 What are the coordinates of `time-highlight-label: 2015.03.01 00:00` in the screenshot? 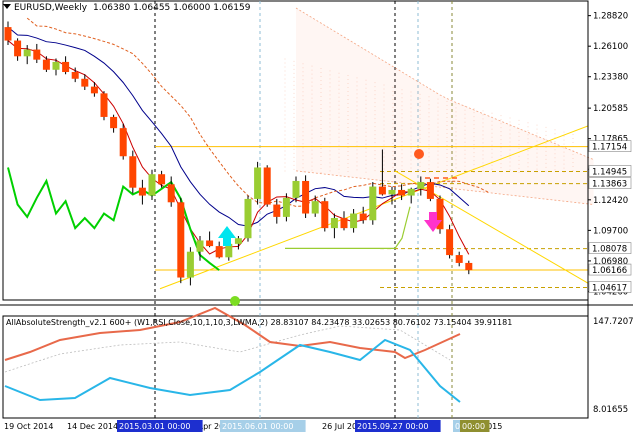 It's located at (154, 426).